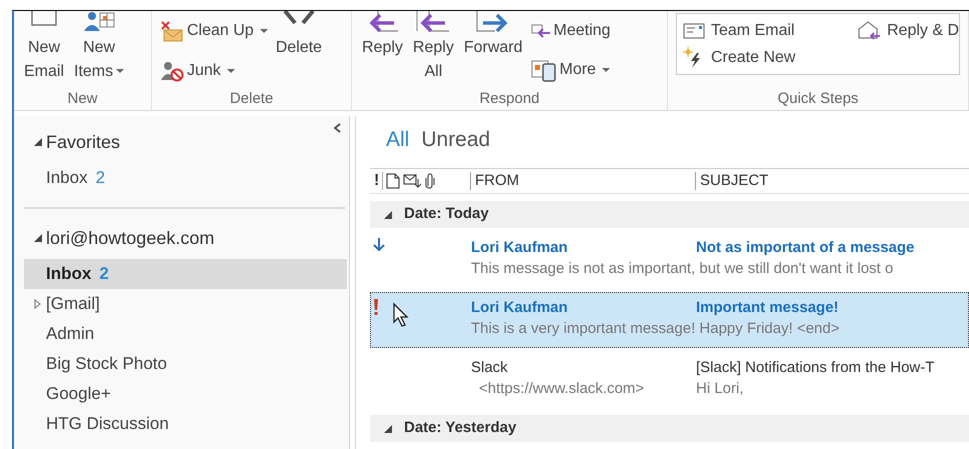 The image size is (969, 449). Describe the element at coordinates (767, 30) in the screenshot. I see `quick-step-button: Team Email` at that location.